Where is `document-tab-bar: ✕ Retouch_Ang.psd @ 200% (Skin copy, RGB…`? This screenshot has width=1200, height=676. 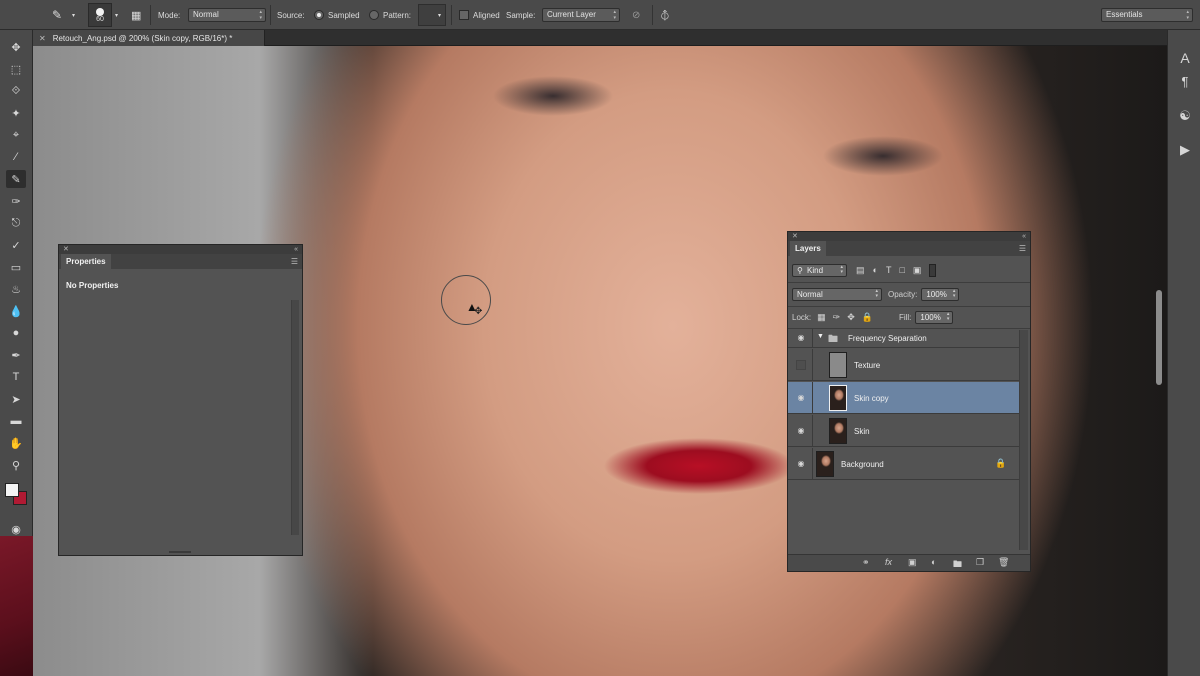
document-tab-bar: ✕ Retouch_Ang.psd @ 200% (Skin copy, RGB… is located at coordinates (600, 38).